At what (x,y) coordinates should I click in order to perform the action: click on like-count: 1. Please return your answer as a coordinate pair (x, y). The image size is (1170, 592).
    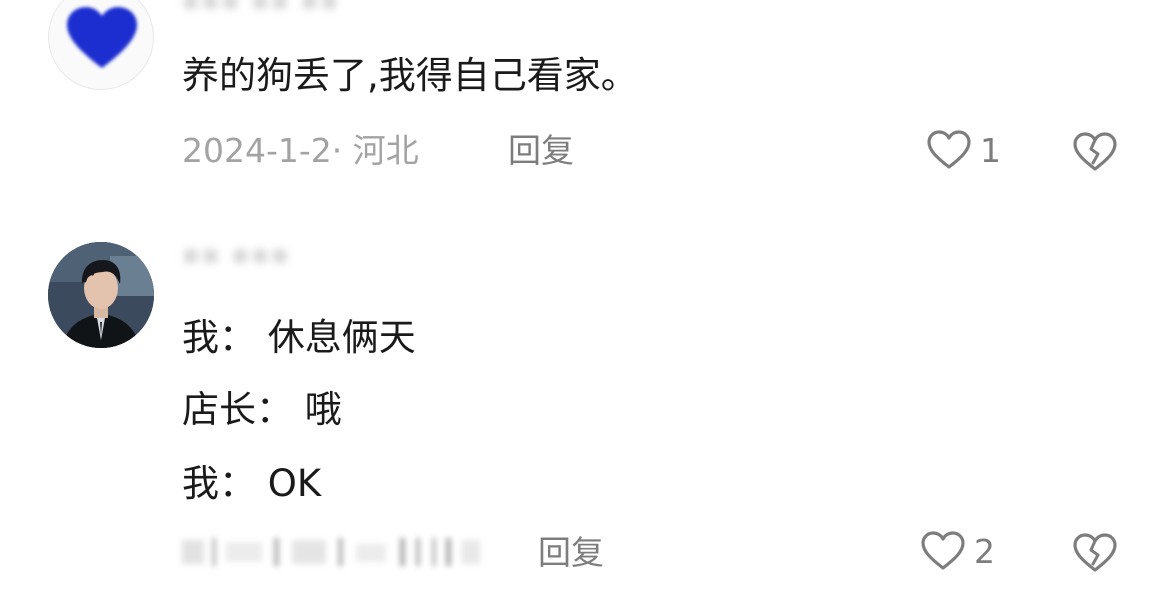
    Looking at the image, I should click on (990, 150).